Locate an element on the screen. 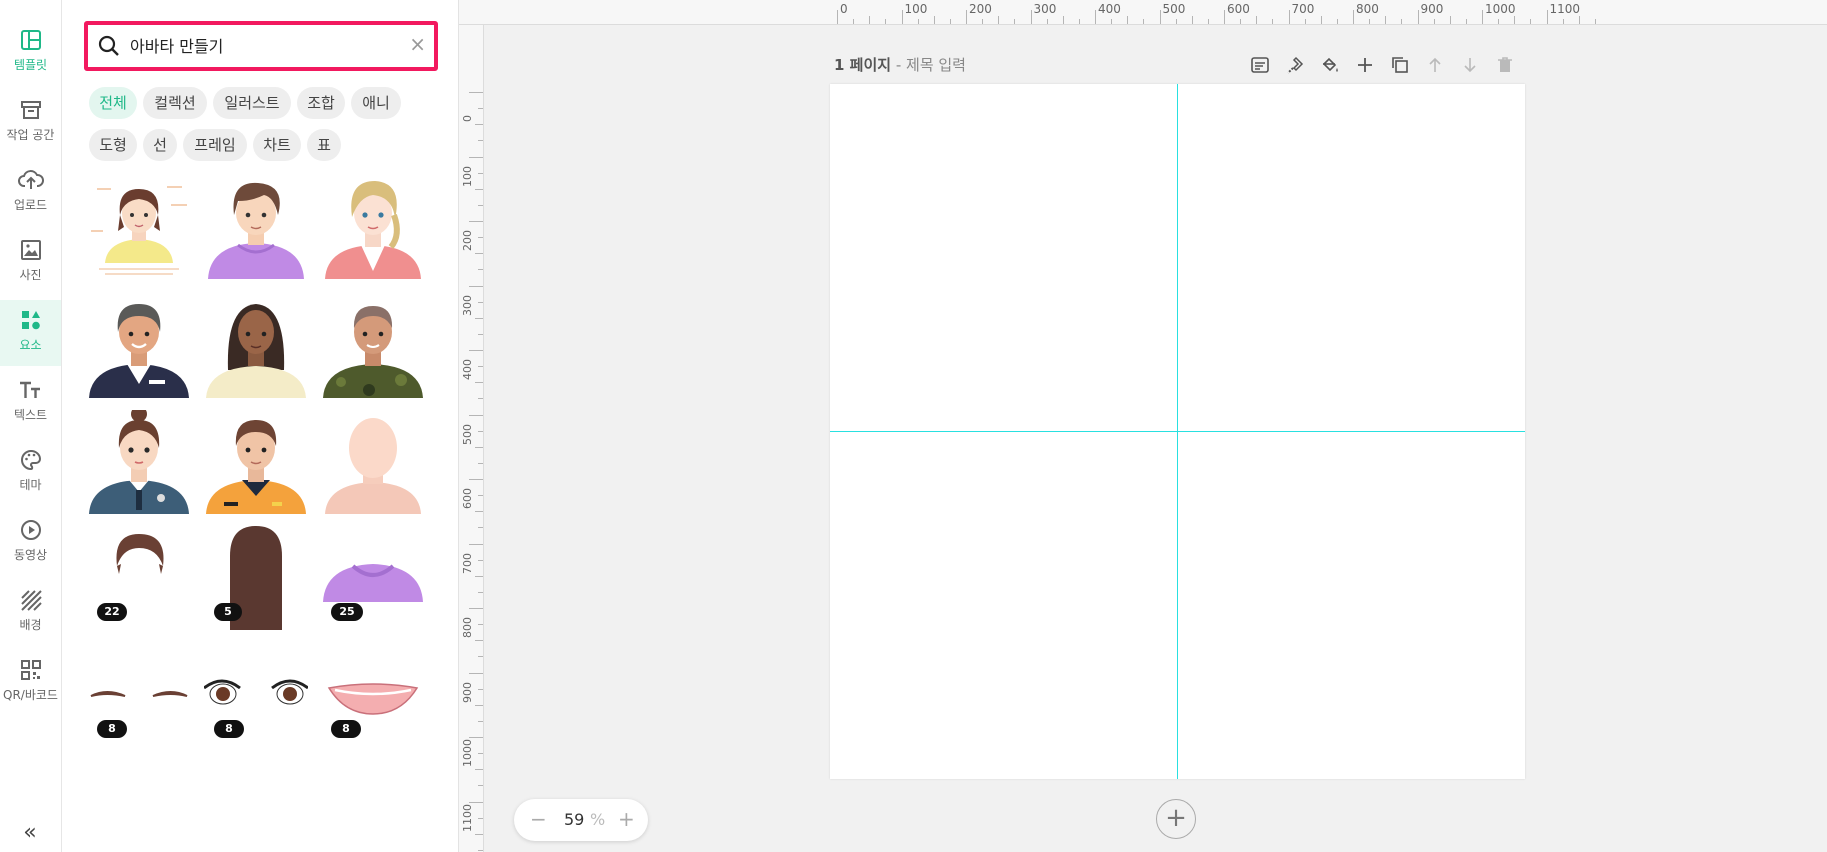  search-box: × is located at coordinates (261, 46).